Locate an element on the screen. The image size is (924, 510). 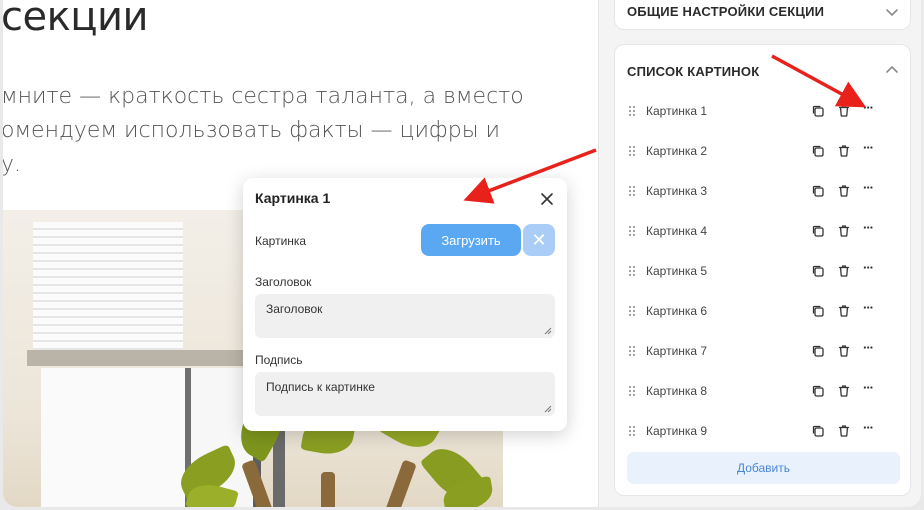
caption-field-value: Подпись к картинке is located at coordinates (320, 387).